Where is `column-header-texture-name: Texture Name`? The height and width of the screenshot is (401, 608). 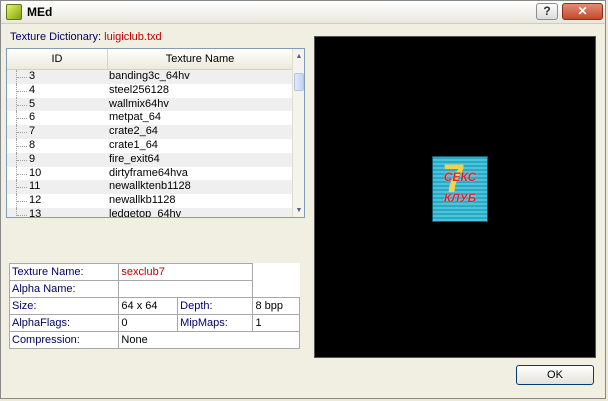
column-header-texture-name: Texture Name is located at coordinates (200, 59).